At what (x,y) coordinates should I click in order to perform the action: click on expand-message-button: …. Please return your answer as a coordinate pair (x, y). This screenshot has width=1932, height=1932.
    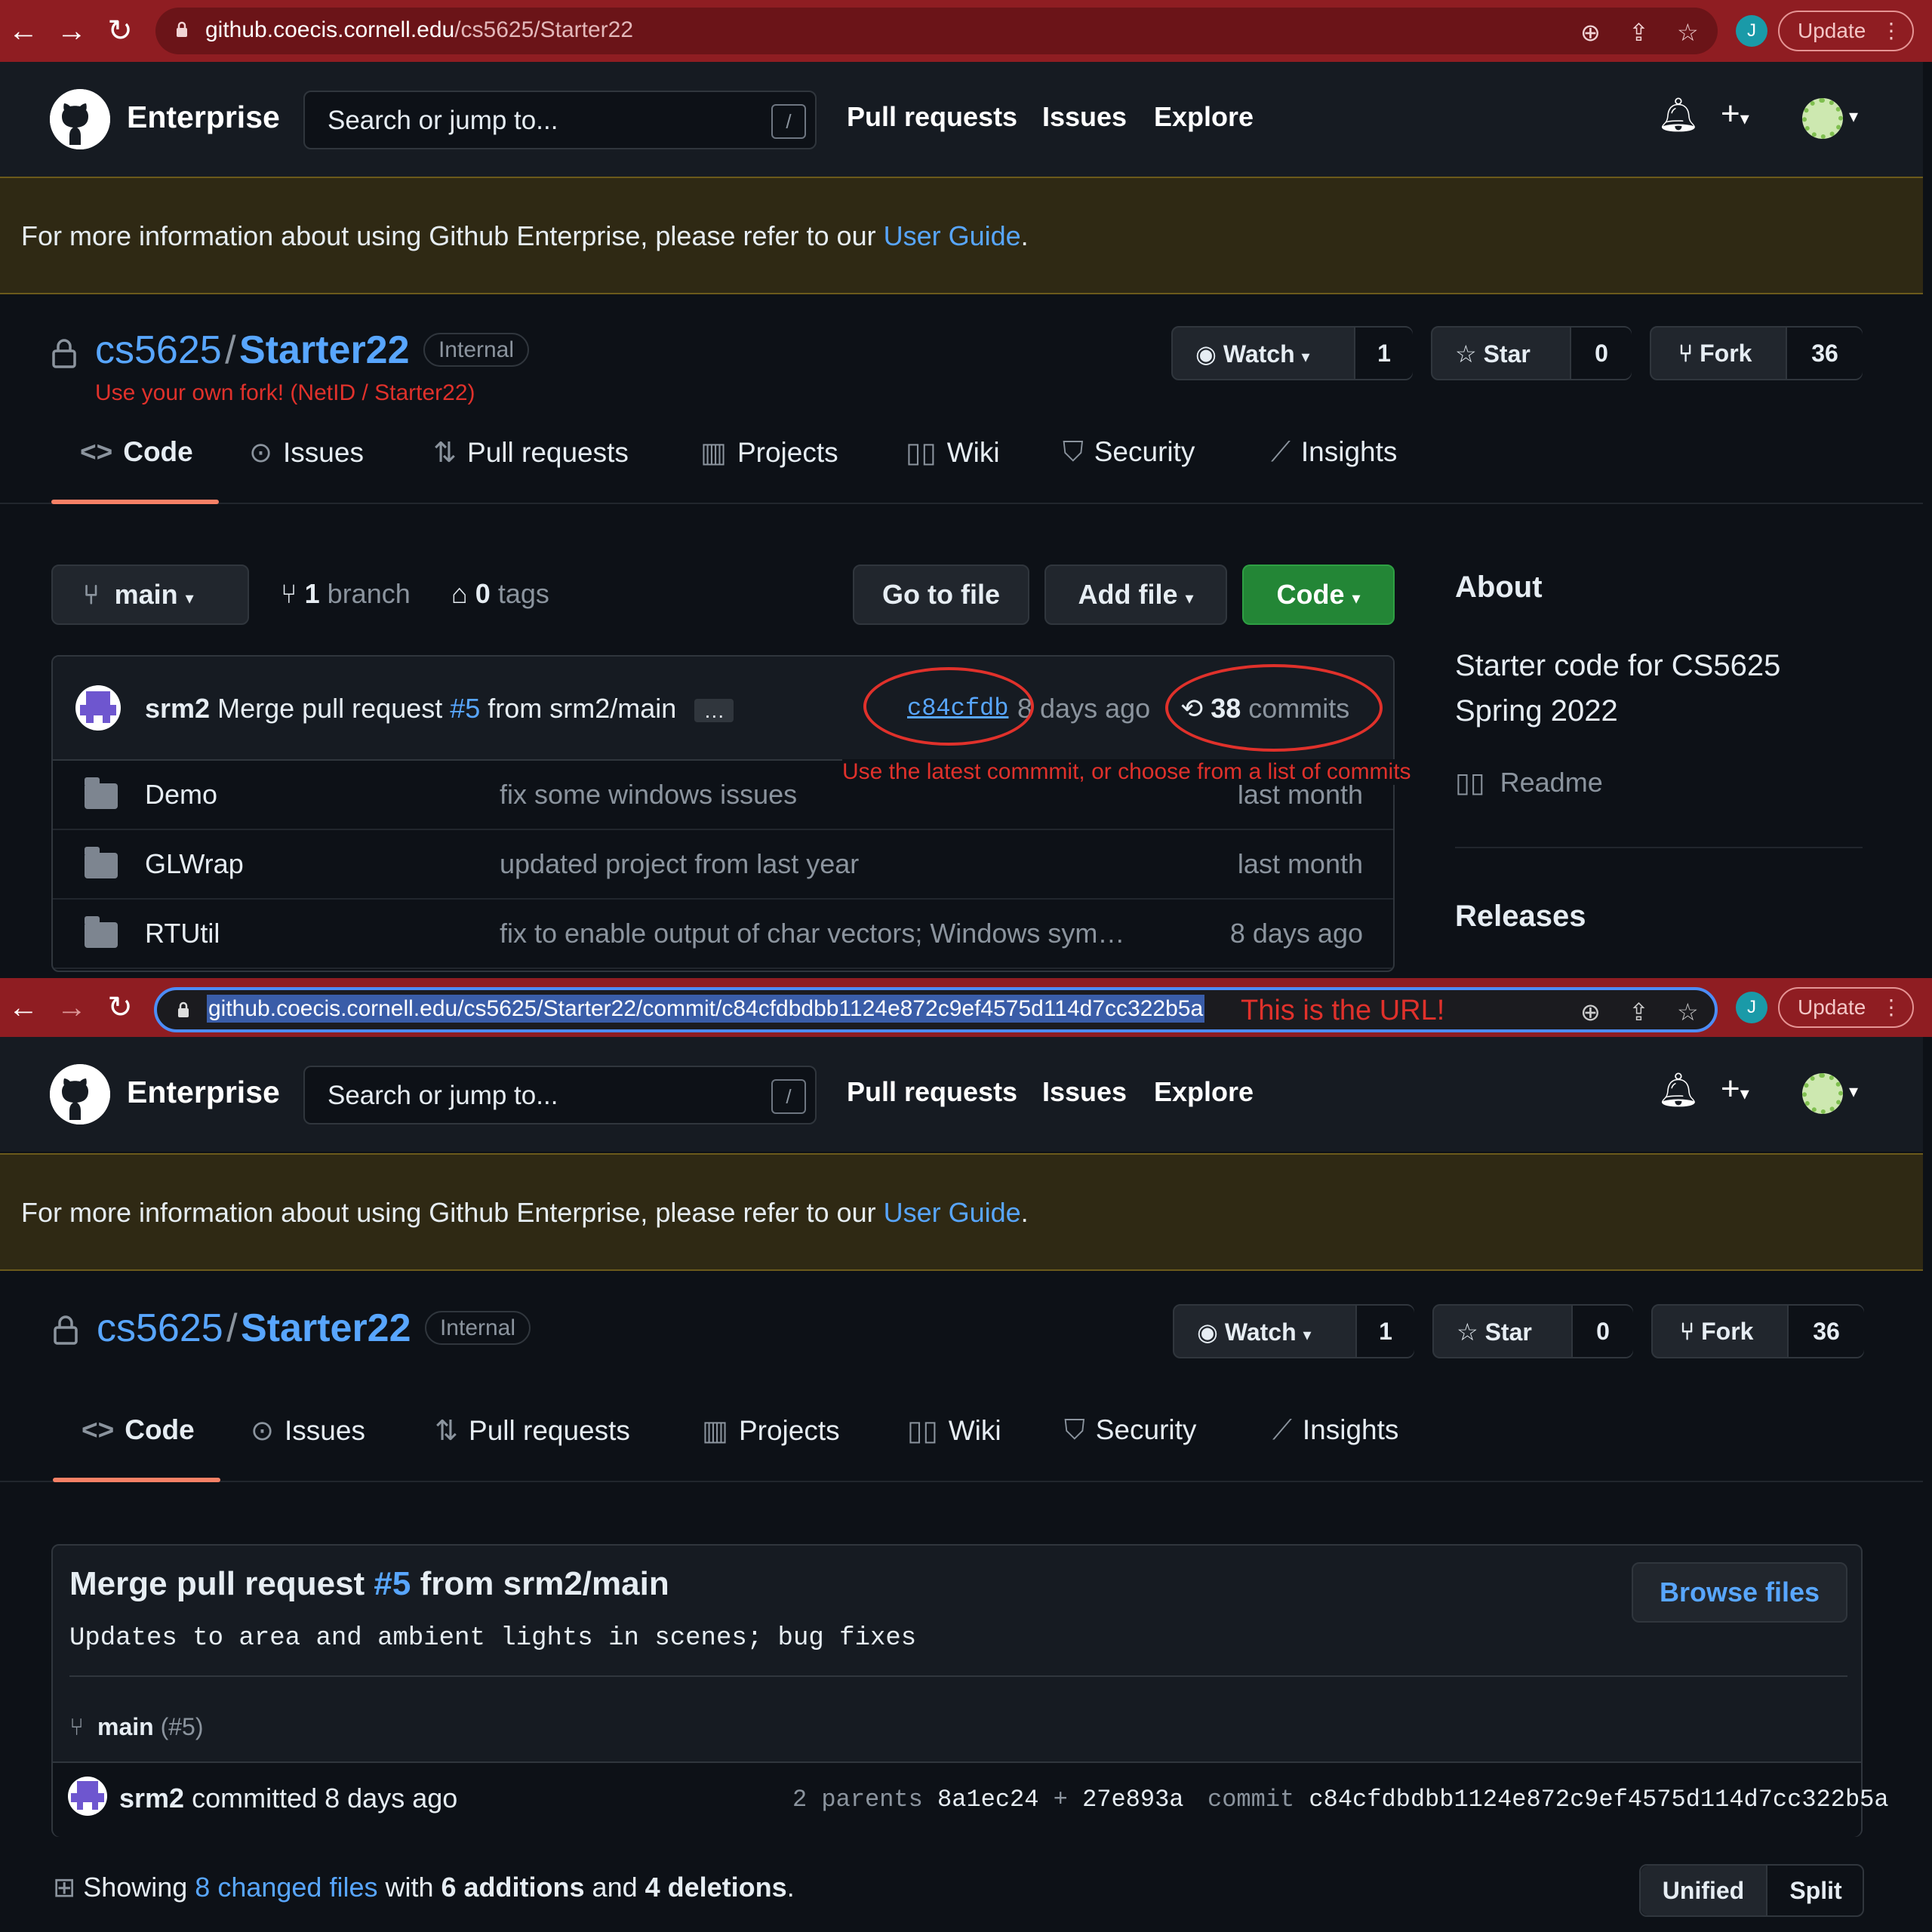
    Looking at the image, I should click on (714, 710).